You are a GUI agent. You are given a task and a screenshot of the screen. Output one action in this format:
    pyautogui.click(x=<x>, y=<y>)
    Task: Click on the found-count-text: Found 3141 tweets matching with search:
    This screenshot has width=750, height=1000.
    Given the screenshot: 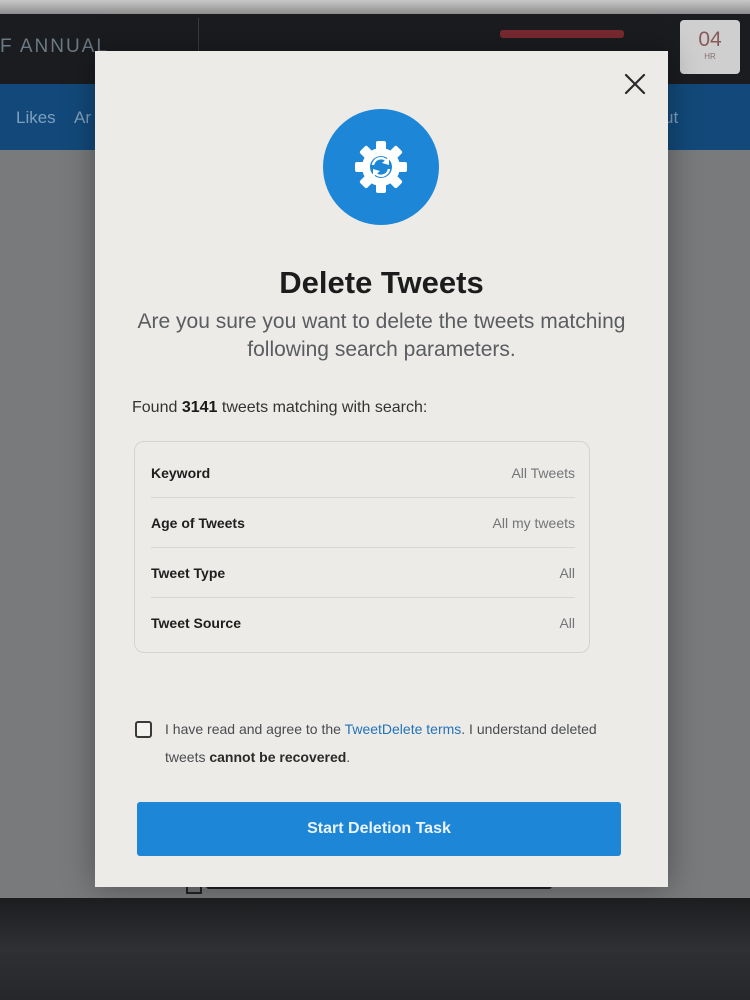 What is the action you would take?
    pyautogui.click(x=279, y=408)
    